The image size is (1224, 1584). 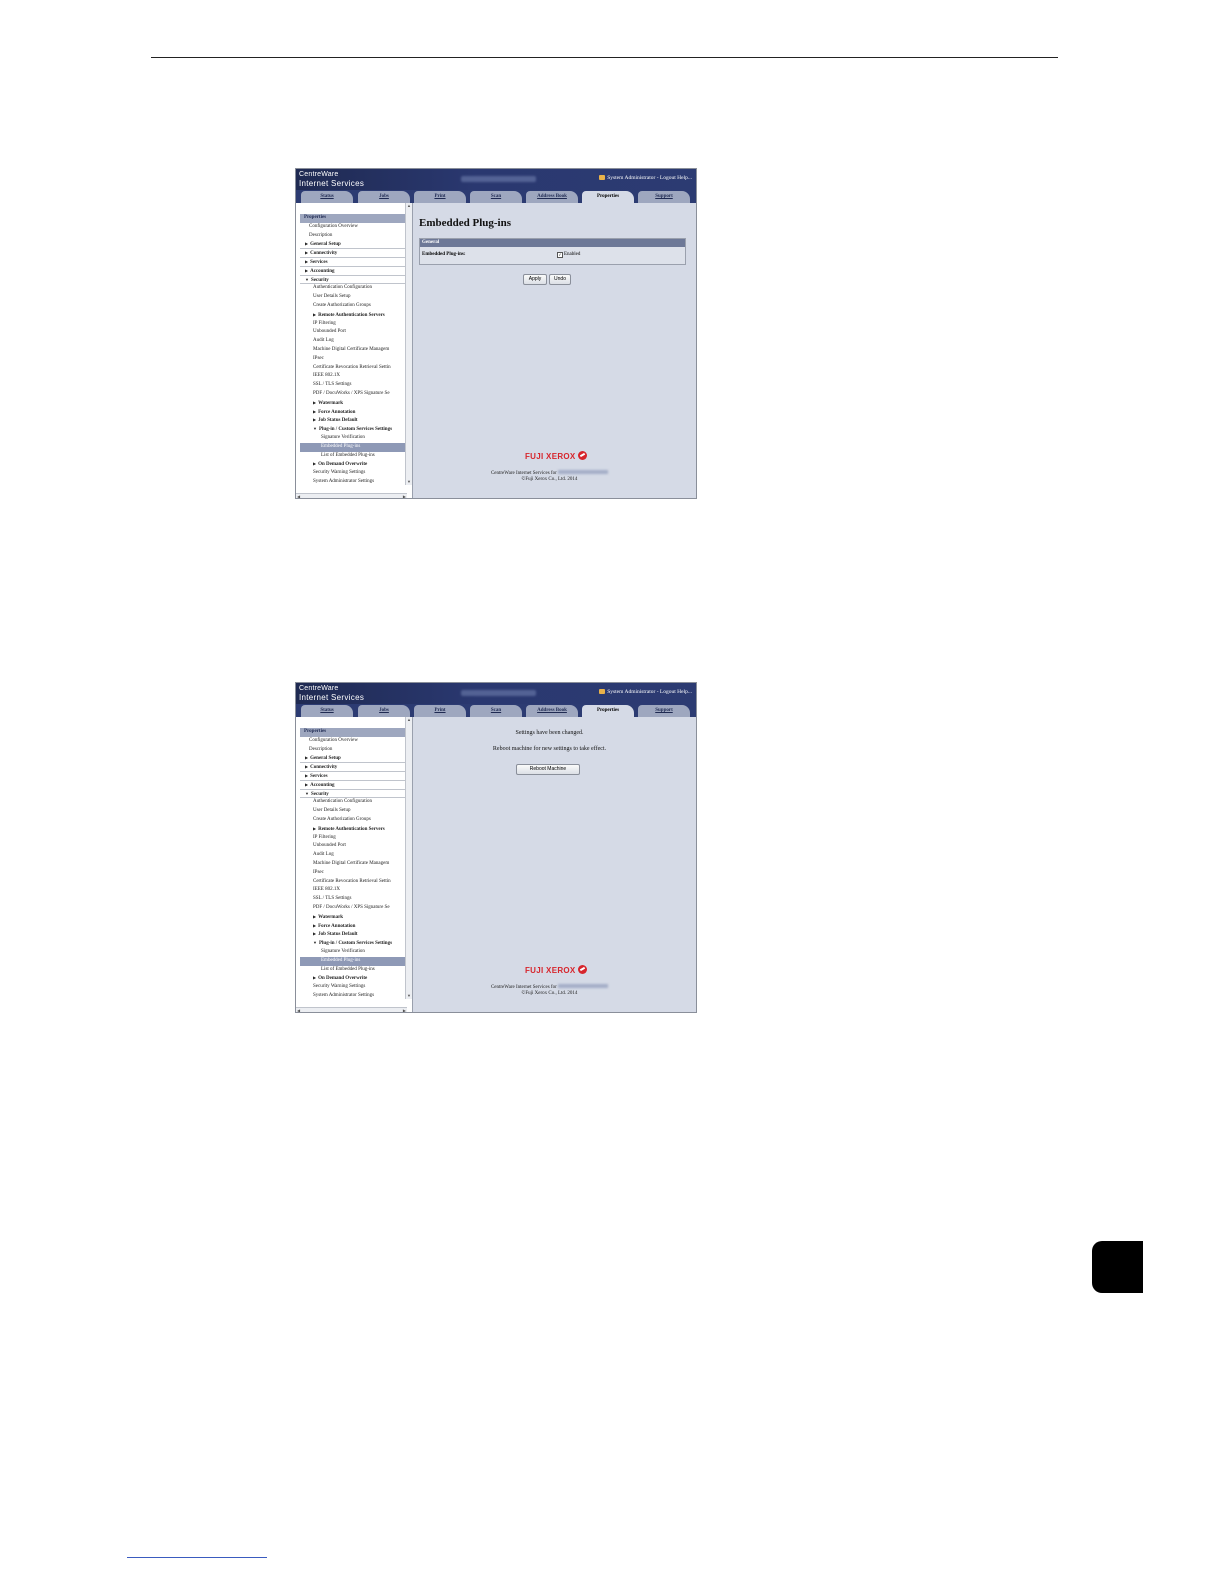 I want to click on checkbox-icon: ✓, so click(x=560, y=255).